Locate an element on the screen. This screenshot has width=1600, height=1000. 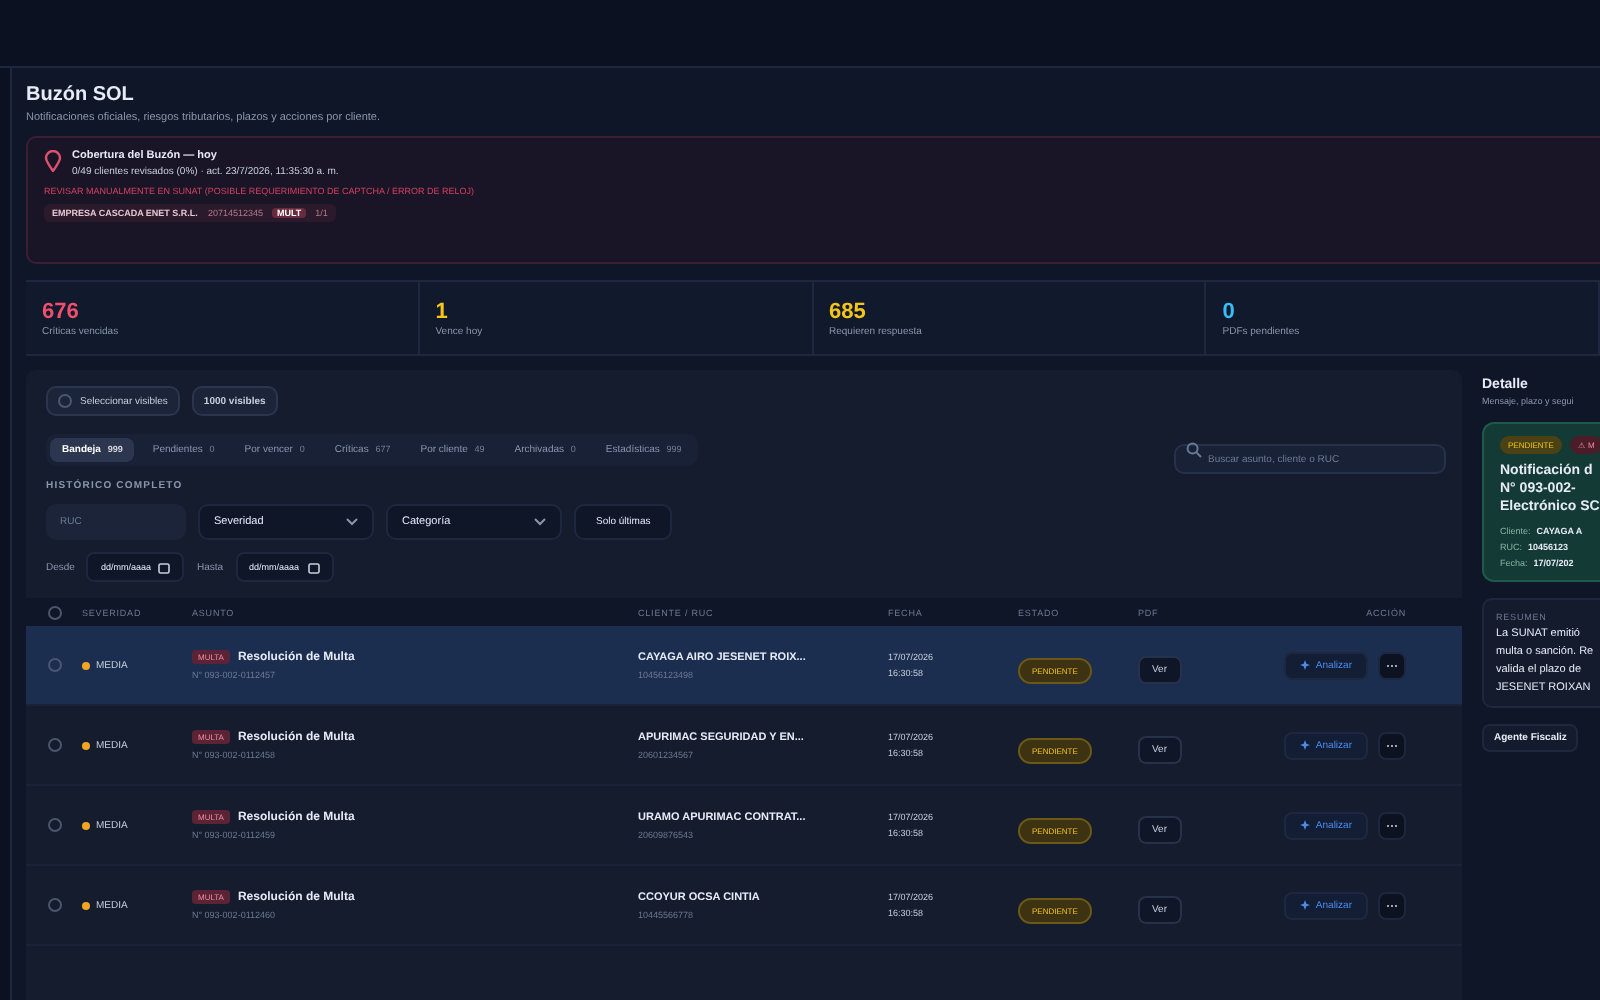
page-title: Buzón SOL is located at coordinates (81, 95).